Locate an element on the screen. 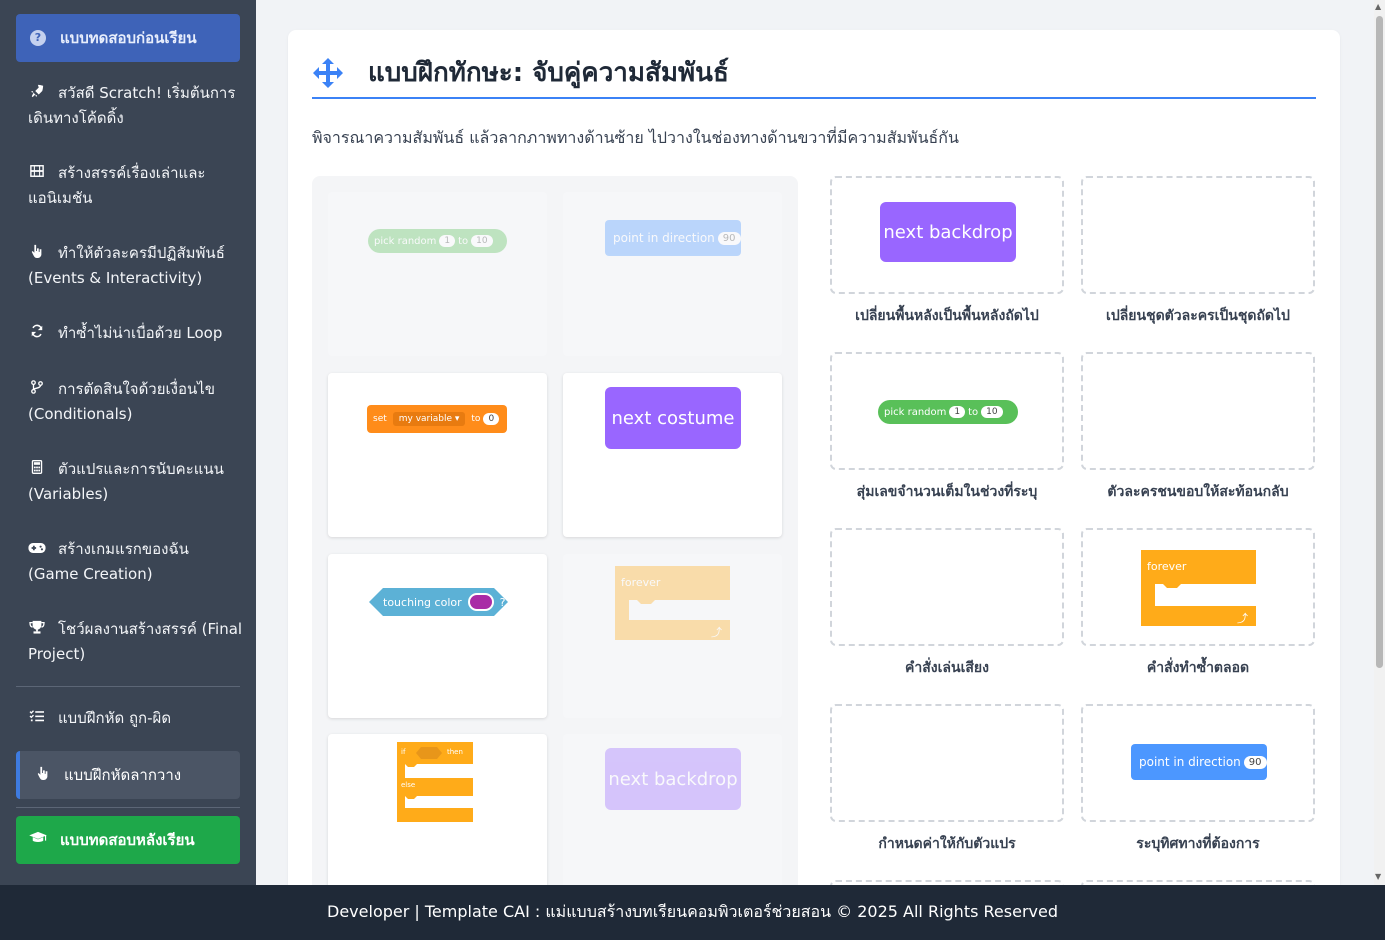 This screenshot has width=1385, height=940. post-test-button: แบบทดสอบหลังเรียน is located at coordinates (128, 840).